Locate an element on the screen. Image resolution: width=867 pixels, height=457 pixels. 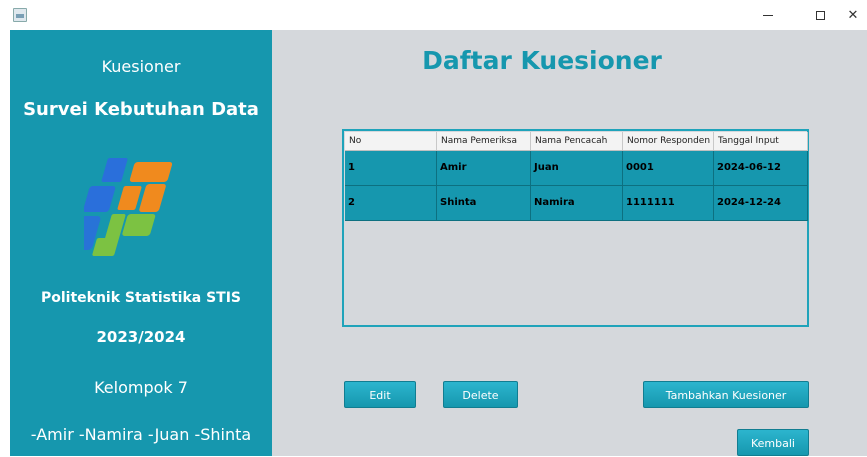
table-row: 2 Shinta Namira 1111111 2024-12-24 is located at coordinates (576, 203).